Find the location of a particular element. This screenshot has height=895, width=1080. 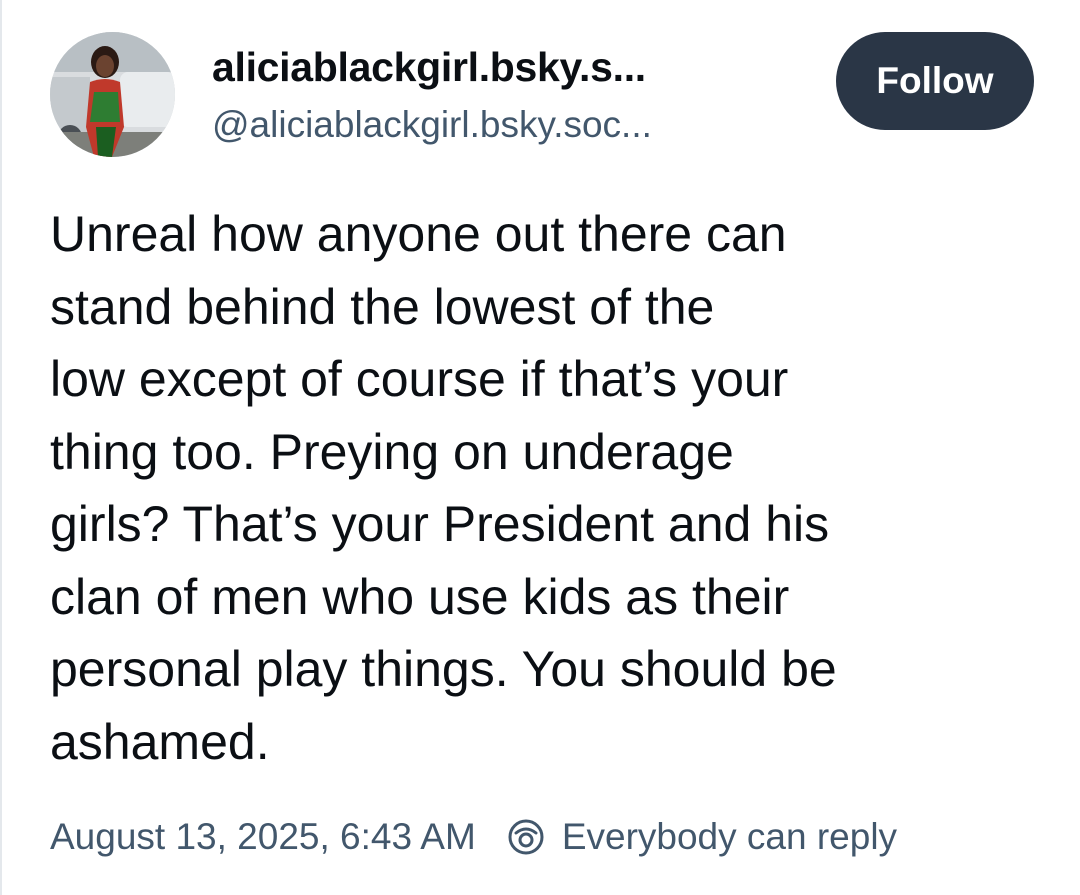

post-text-line: low except of course if that’s your is located at coordinates (419, 379).